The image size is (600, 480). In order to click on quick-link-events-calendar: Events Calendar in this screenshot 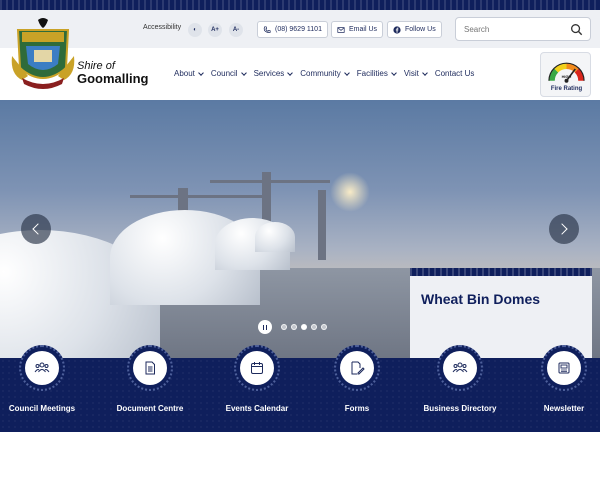, I will do `click(257, 385)`.